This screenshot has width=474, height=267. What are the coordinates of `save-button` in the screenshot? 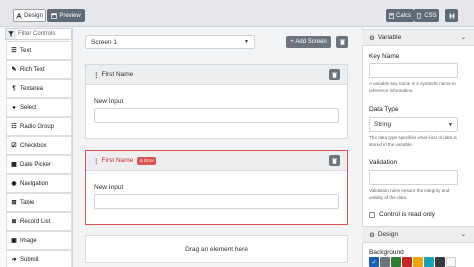 It's located at (451, 15).